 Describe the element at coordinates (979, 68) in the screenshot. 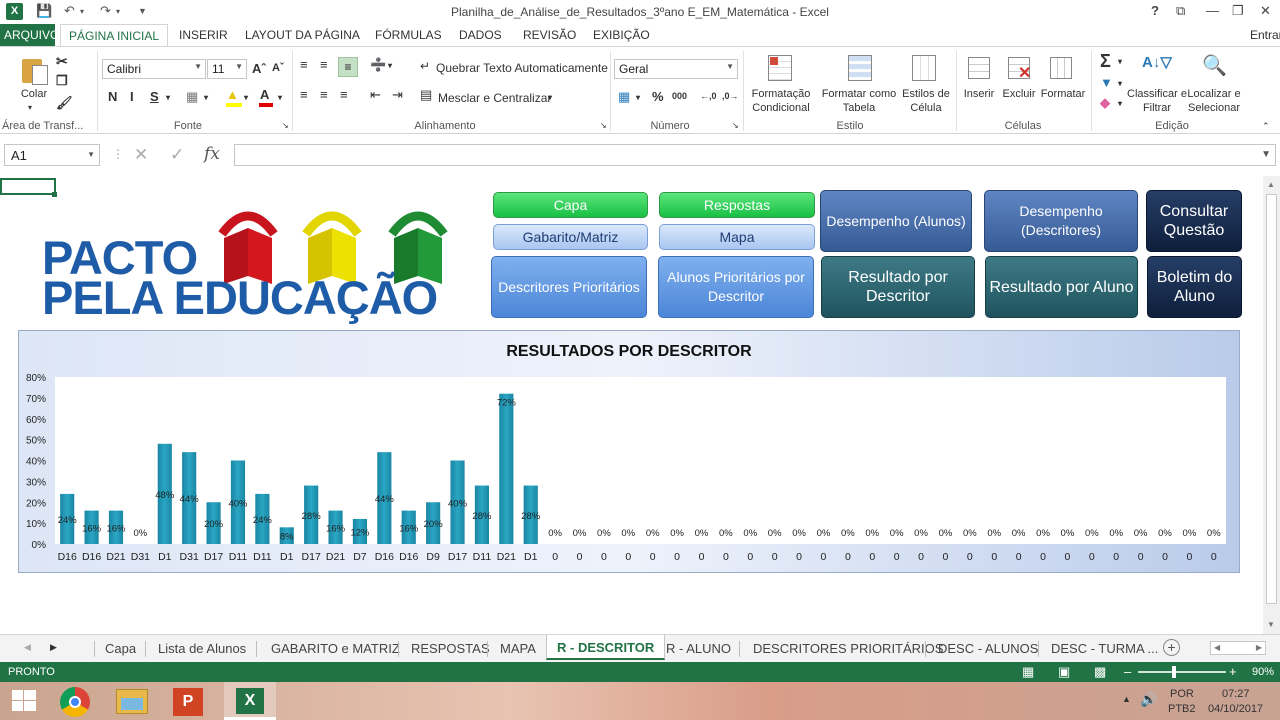

I see `insert-cells-icon` at that location.